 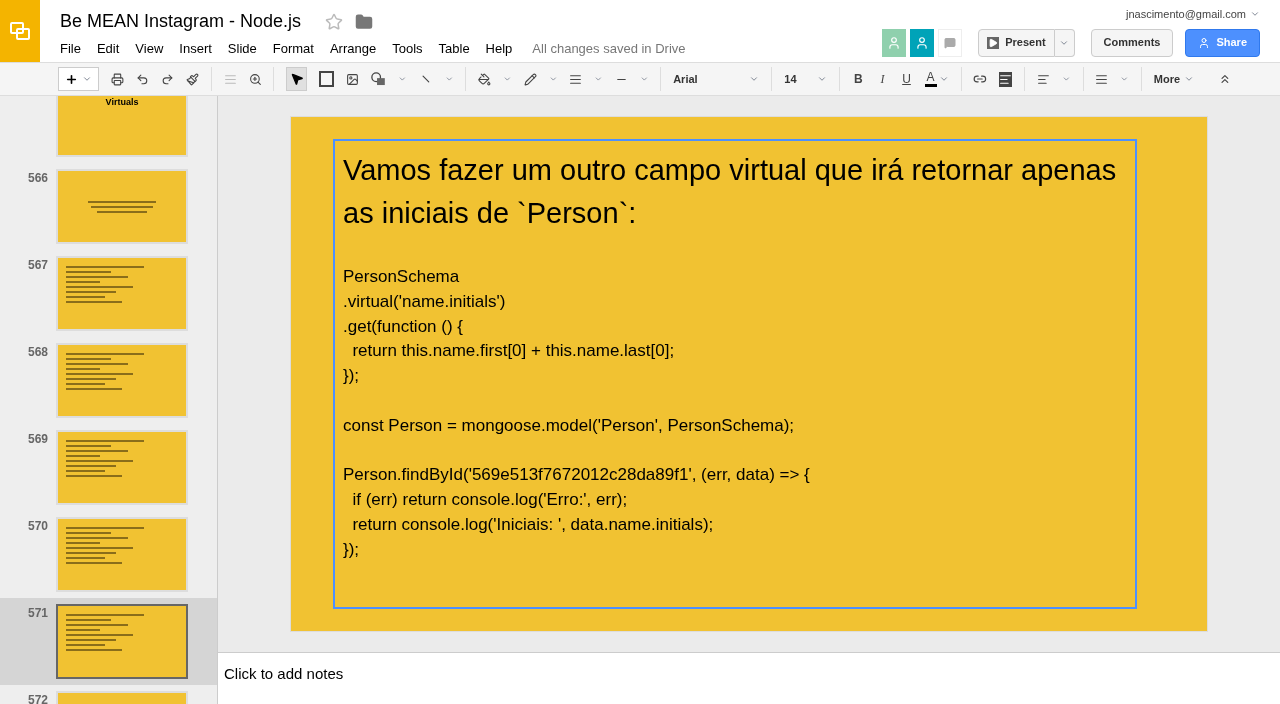 What do you see at coordinates (569, 425) in the screenshot?
I see `code-text: const Person = mongoose.model('Person', PersonSchema);` at bounding box center [569, 425].